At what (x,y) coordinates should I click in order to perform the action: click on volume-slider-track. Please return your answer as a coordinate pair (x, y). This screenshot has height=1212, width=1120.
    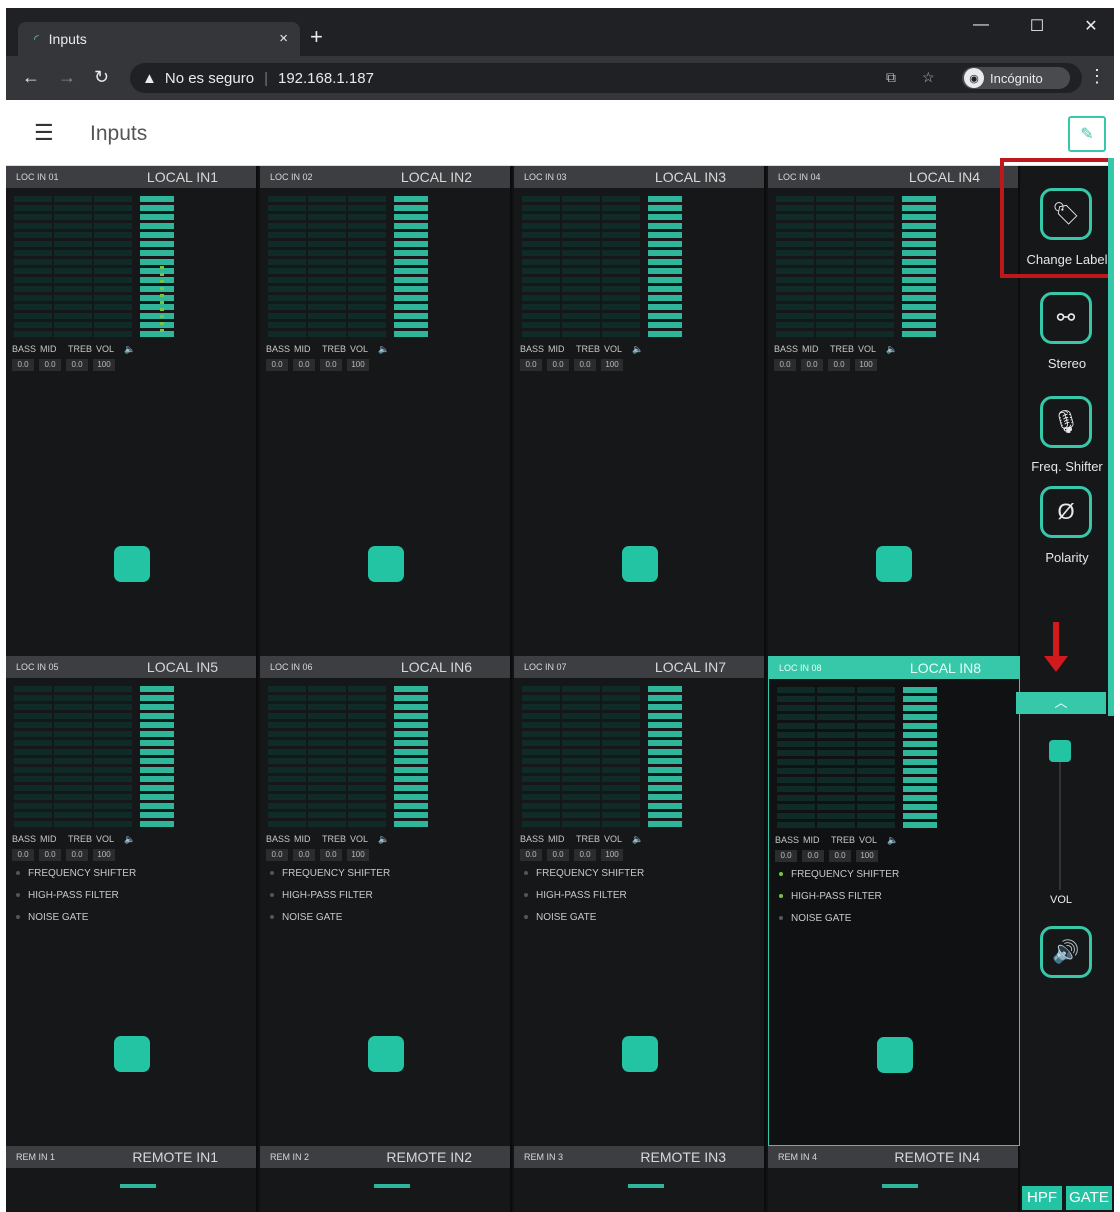
    Looking at the image, I should click on (1060, 815).